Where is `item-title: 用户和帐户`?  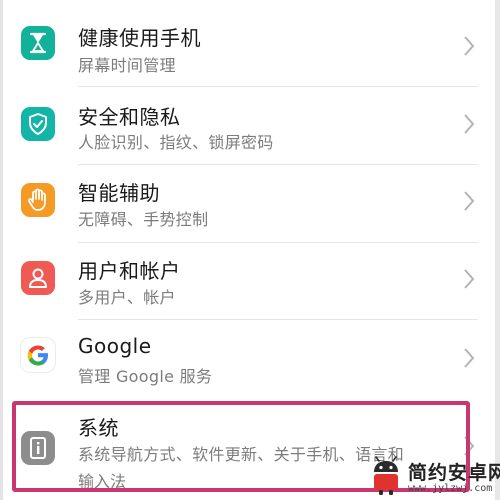 item-title: 用户和帐户 is located at coordinates (129, 271).